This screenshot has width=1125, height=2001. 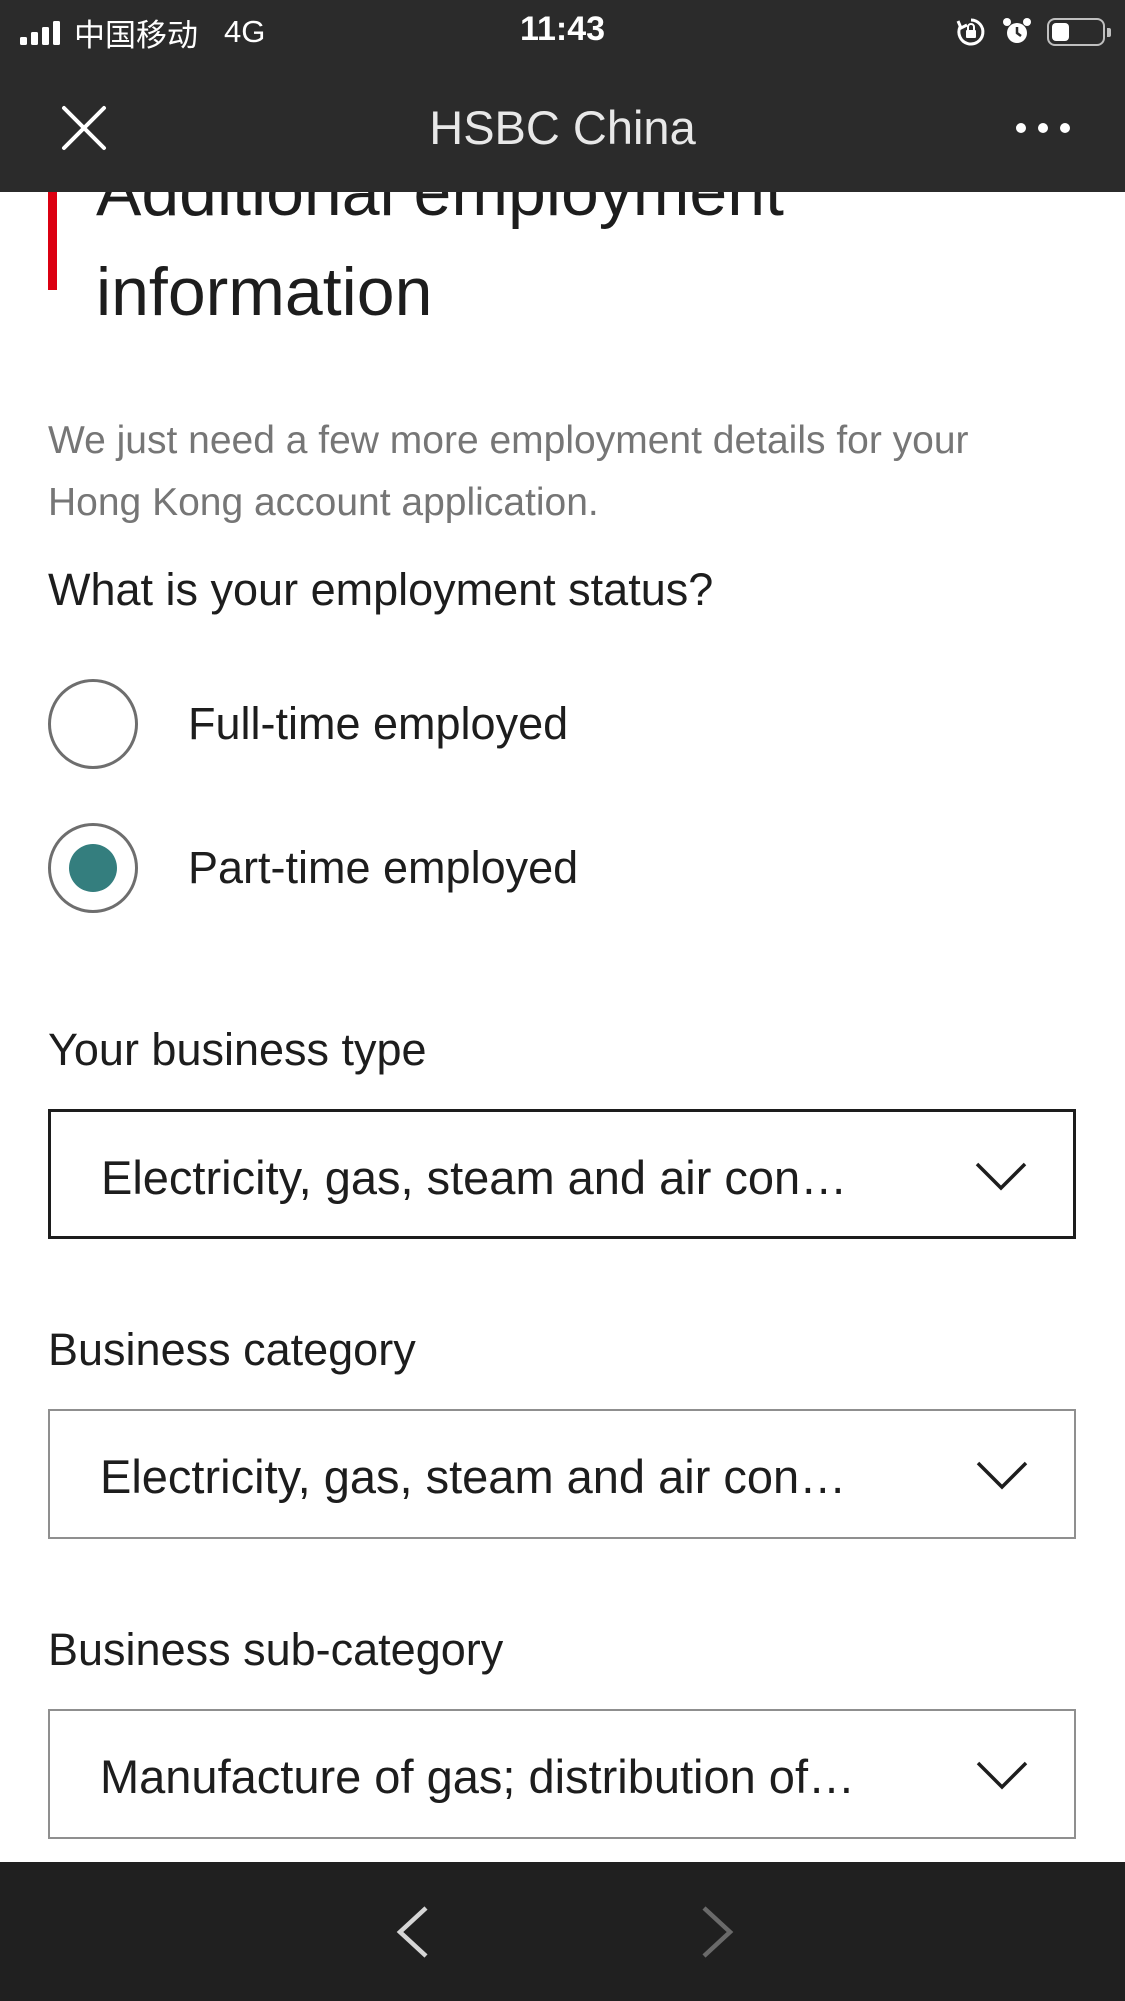 I want to click on heading-accent-bar, so click(x=52, y=241).